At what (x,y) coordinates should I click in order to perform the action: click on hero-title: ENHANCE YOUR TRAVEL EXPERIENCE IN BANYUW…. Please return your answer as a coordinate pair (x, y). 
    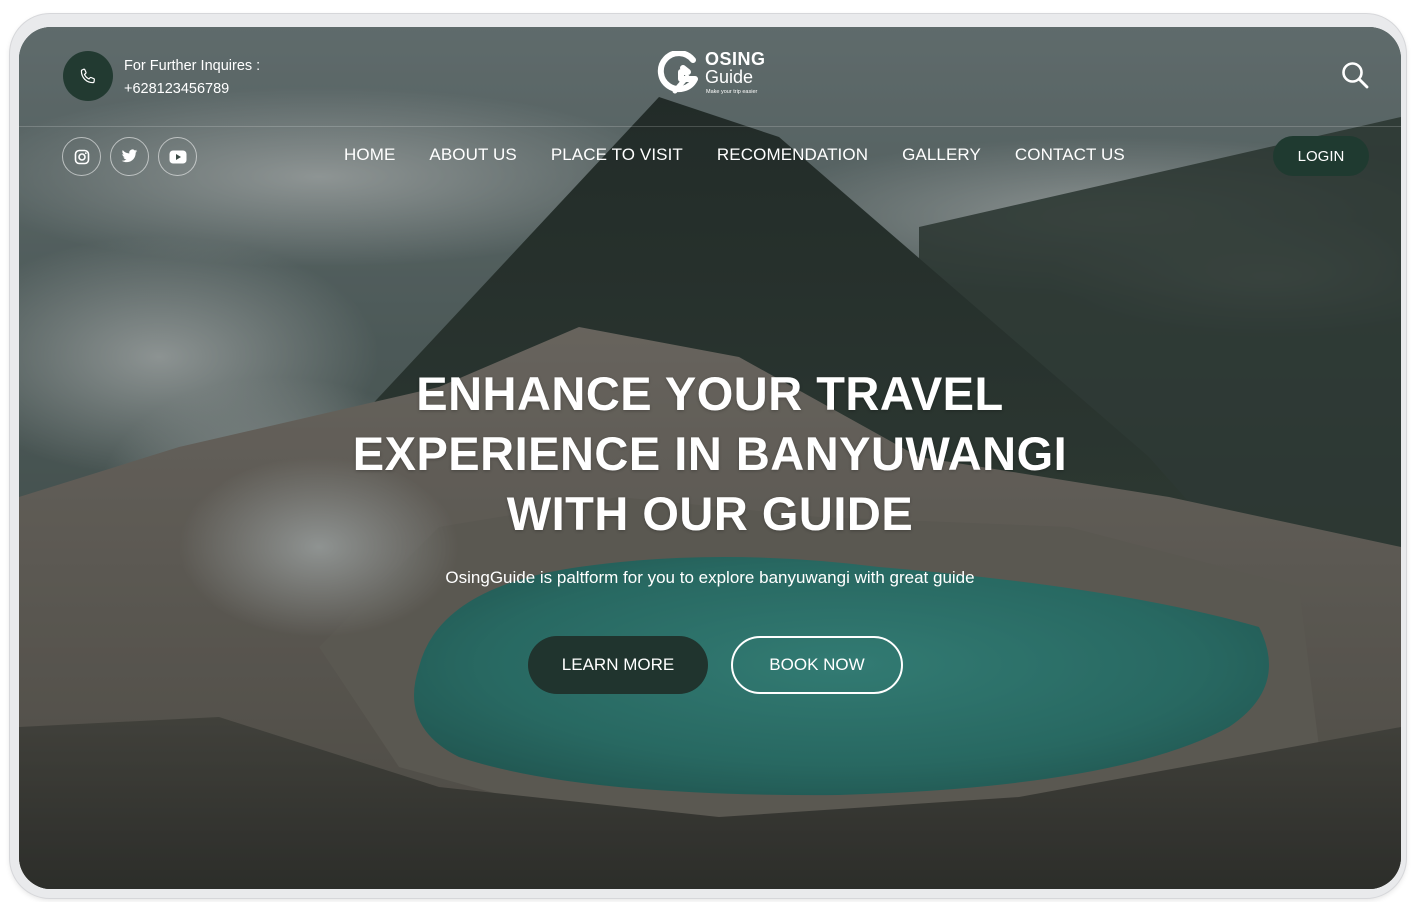
    Looking at the image, I should click on (710, 454).